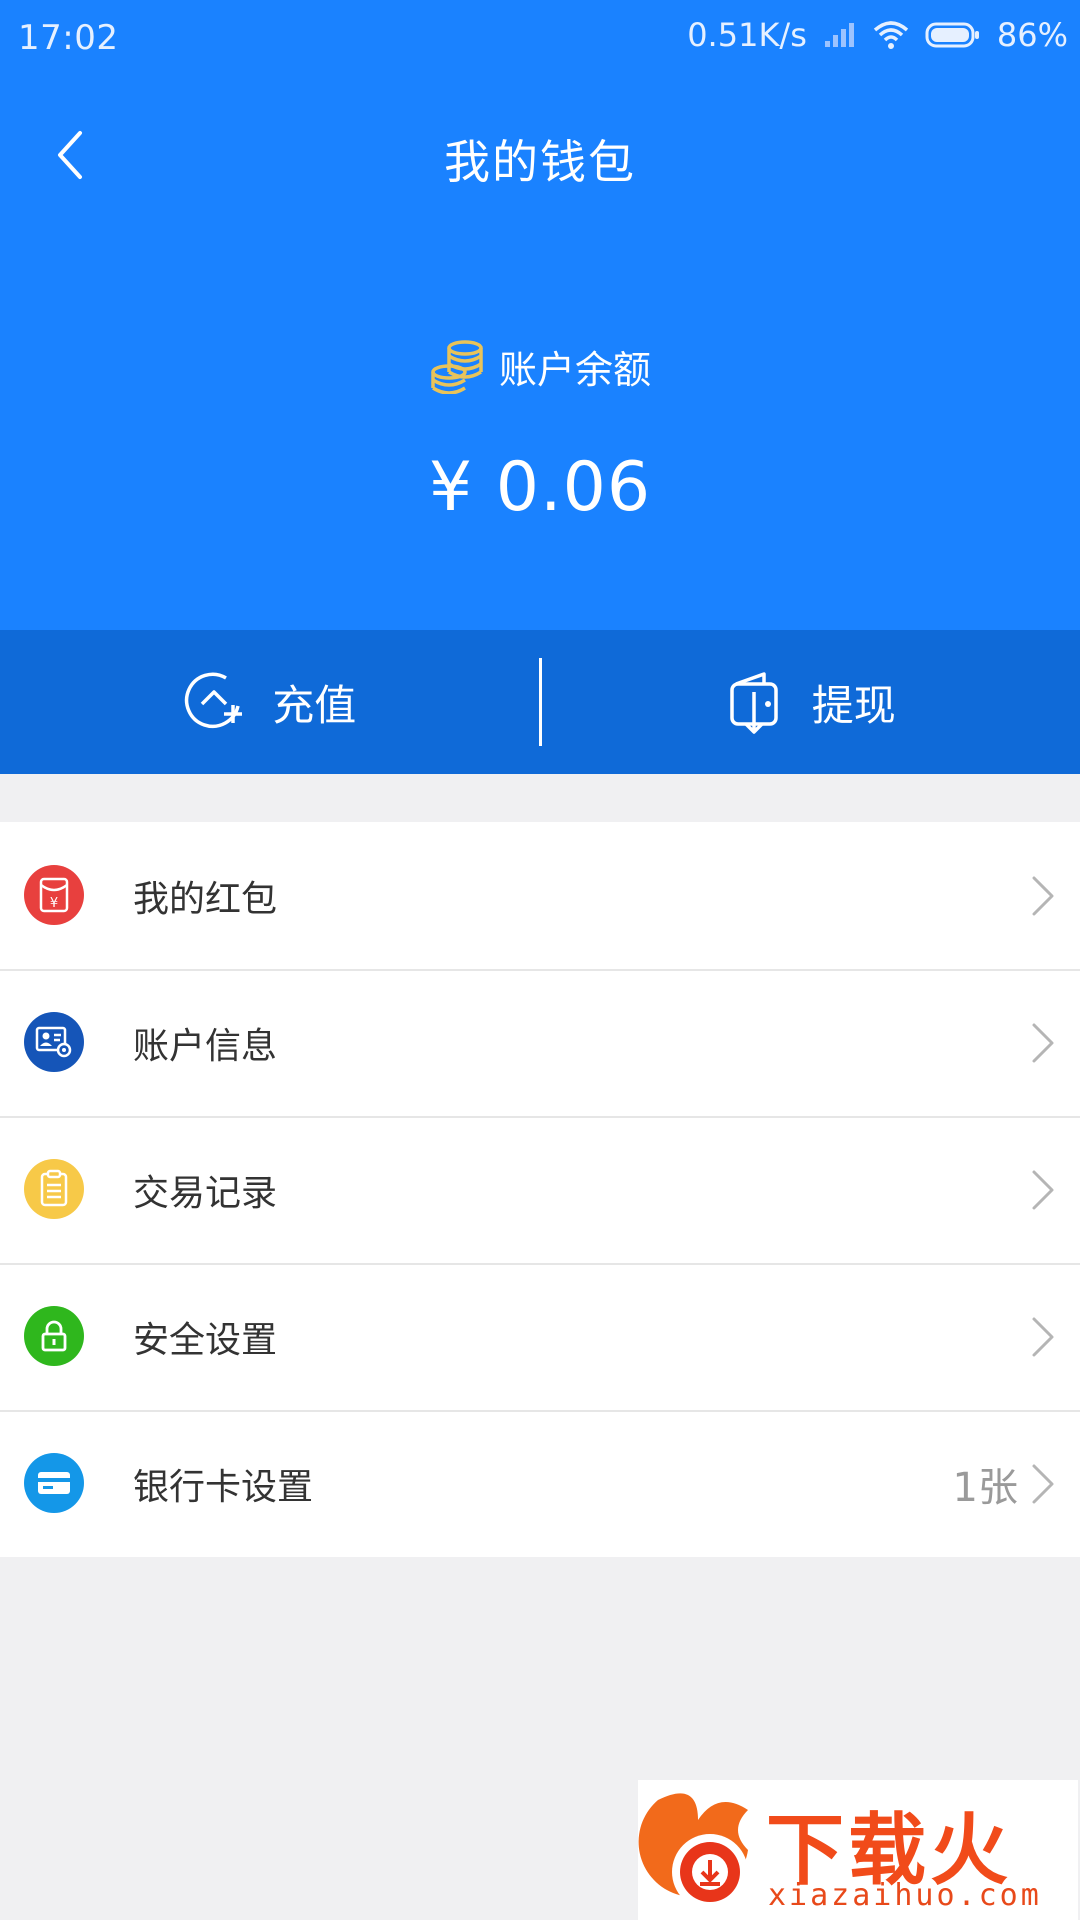 This screenshot has width=1080, height=1920. Describe the element at coordinates (858, 1850) in the screenshot. I see `watermark: 下载火 xiazaihuo.com` at that location.